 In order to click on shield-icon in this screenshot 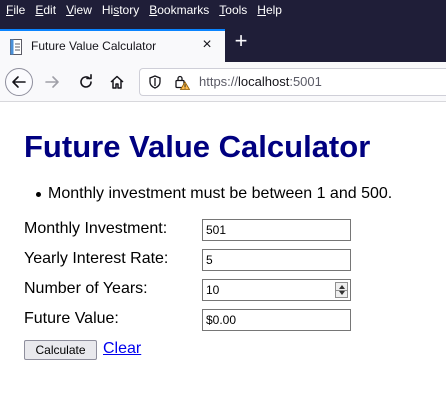, I will do `click(155, 82)`.